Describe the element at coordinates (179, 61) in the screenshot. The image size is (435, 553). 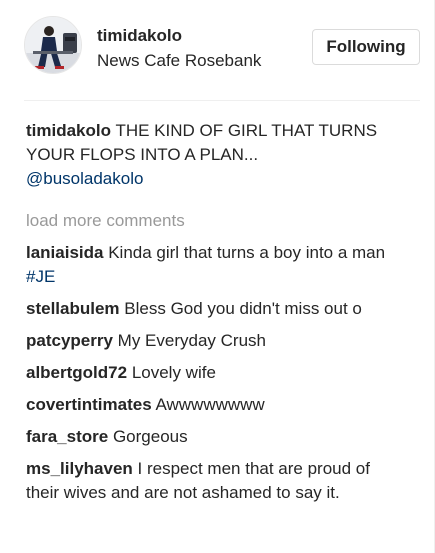
I see `post-location: News Cafe Rosebank` at that location.